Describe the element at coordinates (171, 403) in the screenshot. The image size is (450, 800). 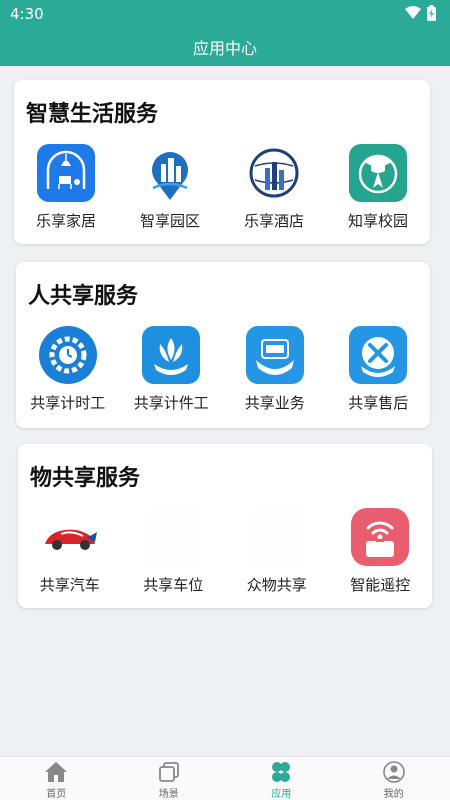
I see `app-label: 共享计件工` at that location.